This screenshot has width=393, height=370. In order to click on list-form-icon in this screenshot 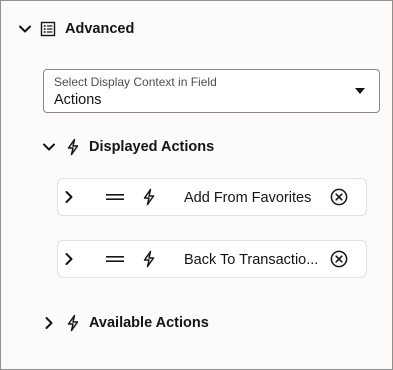, I will do `click(48, 29)`.